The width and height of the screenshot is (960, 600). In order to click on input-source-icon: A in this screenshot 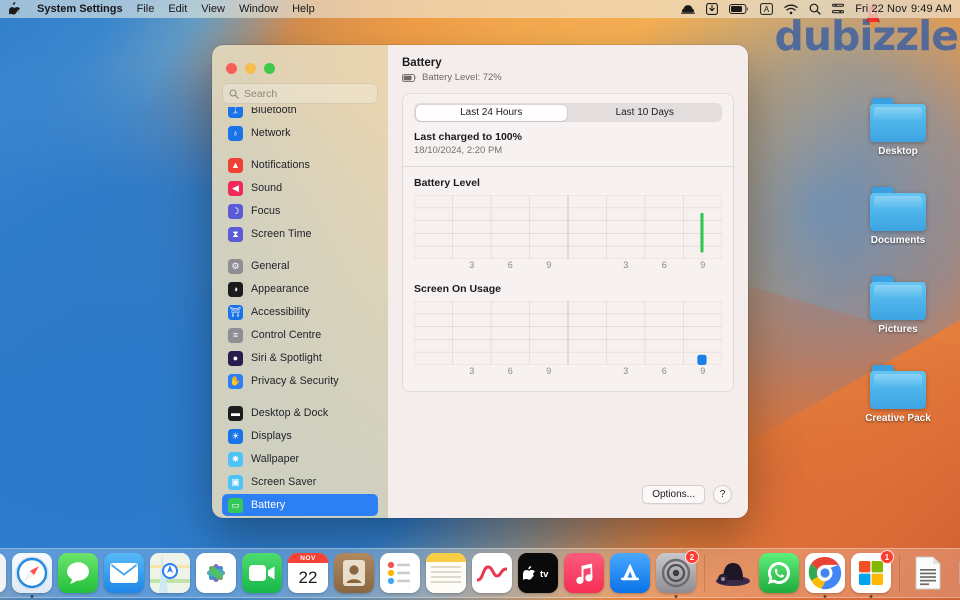, I will do `click(767, 9)`.